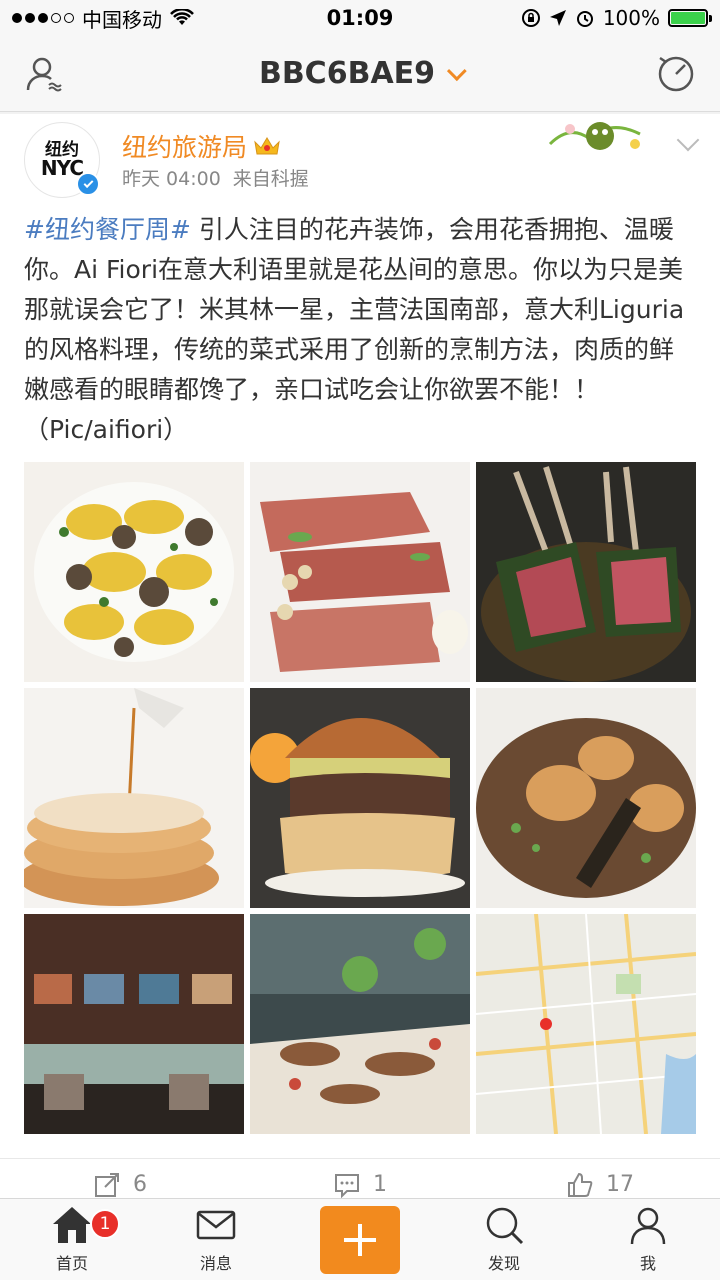 The width and height of the screenshot is (720, 1280). I want to click on home-icon, so click(72, 1225).